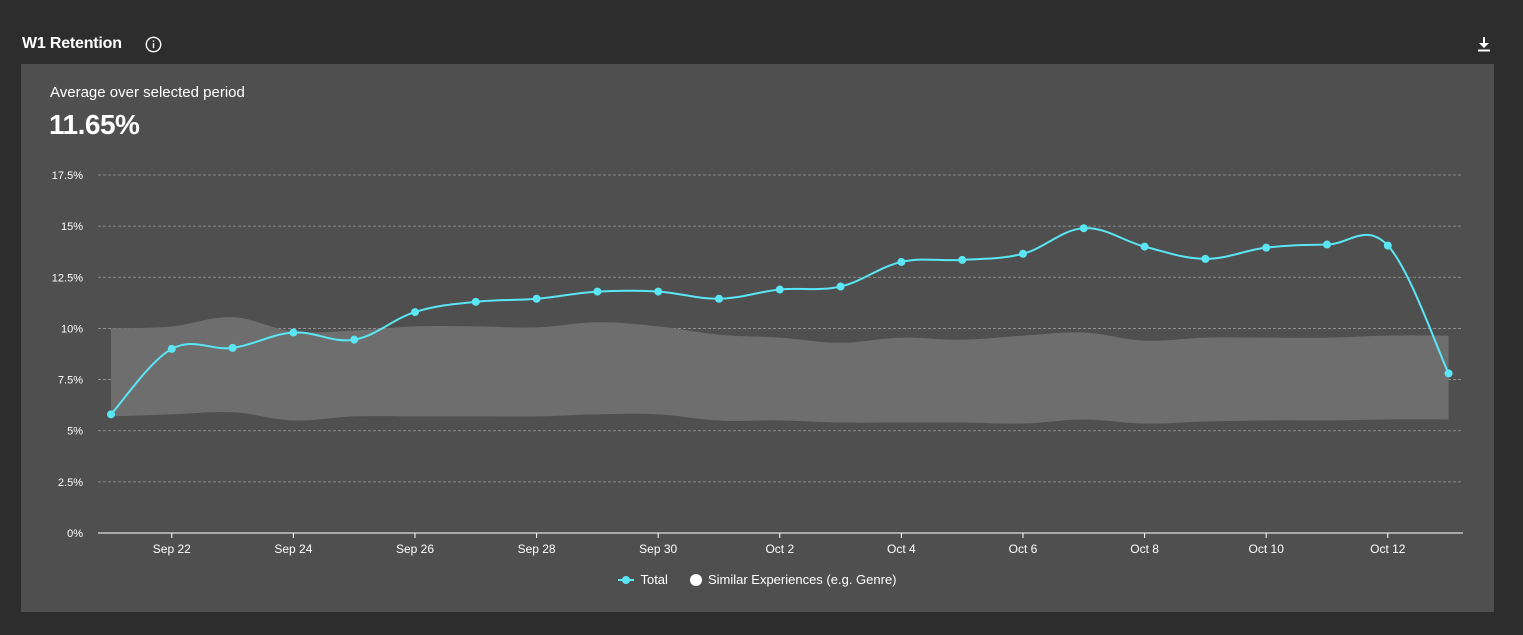 The image size is (1523, 635). What do you see at coordinates (67, 176) in the screenshot?
I see `y-tick-label: 17.5%` at bounding box center [67, 176].